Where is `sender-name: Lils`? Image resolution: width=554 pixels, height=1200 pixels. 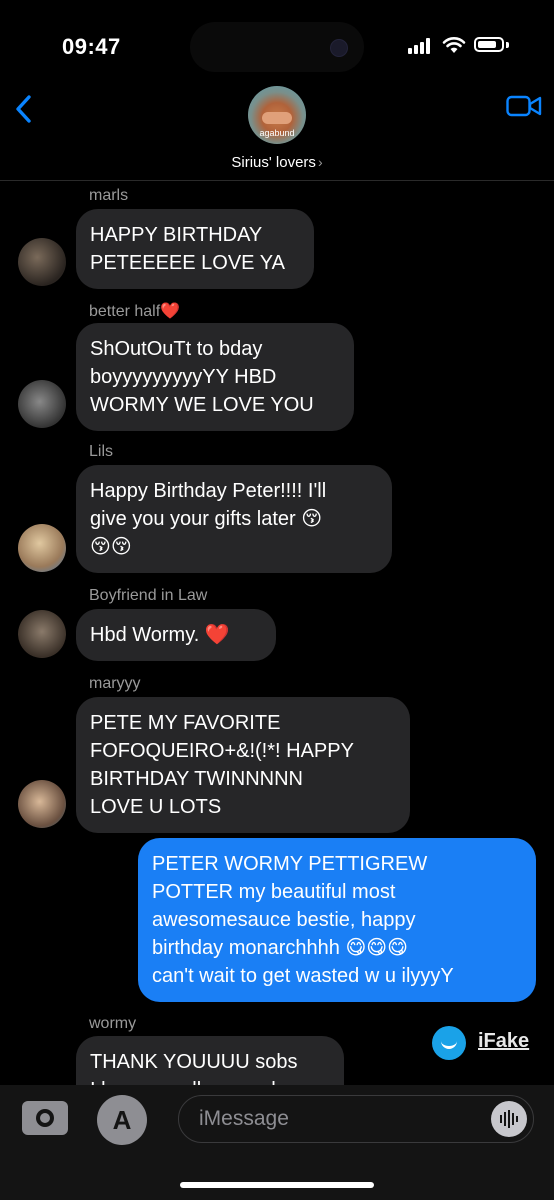
sender-name: Lils is located at coordinates (101, 451).